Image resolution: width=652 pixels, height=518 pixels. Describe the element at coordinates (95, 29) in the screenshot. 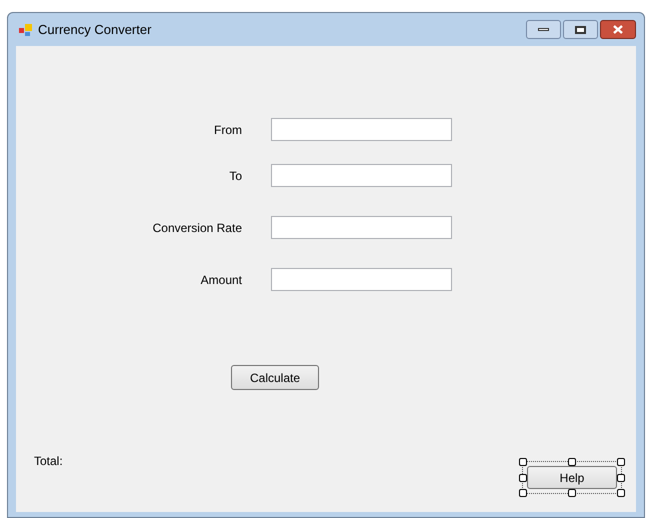

I see `window-title: Currency Converter` at that location.